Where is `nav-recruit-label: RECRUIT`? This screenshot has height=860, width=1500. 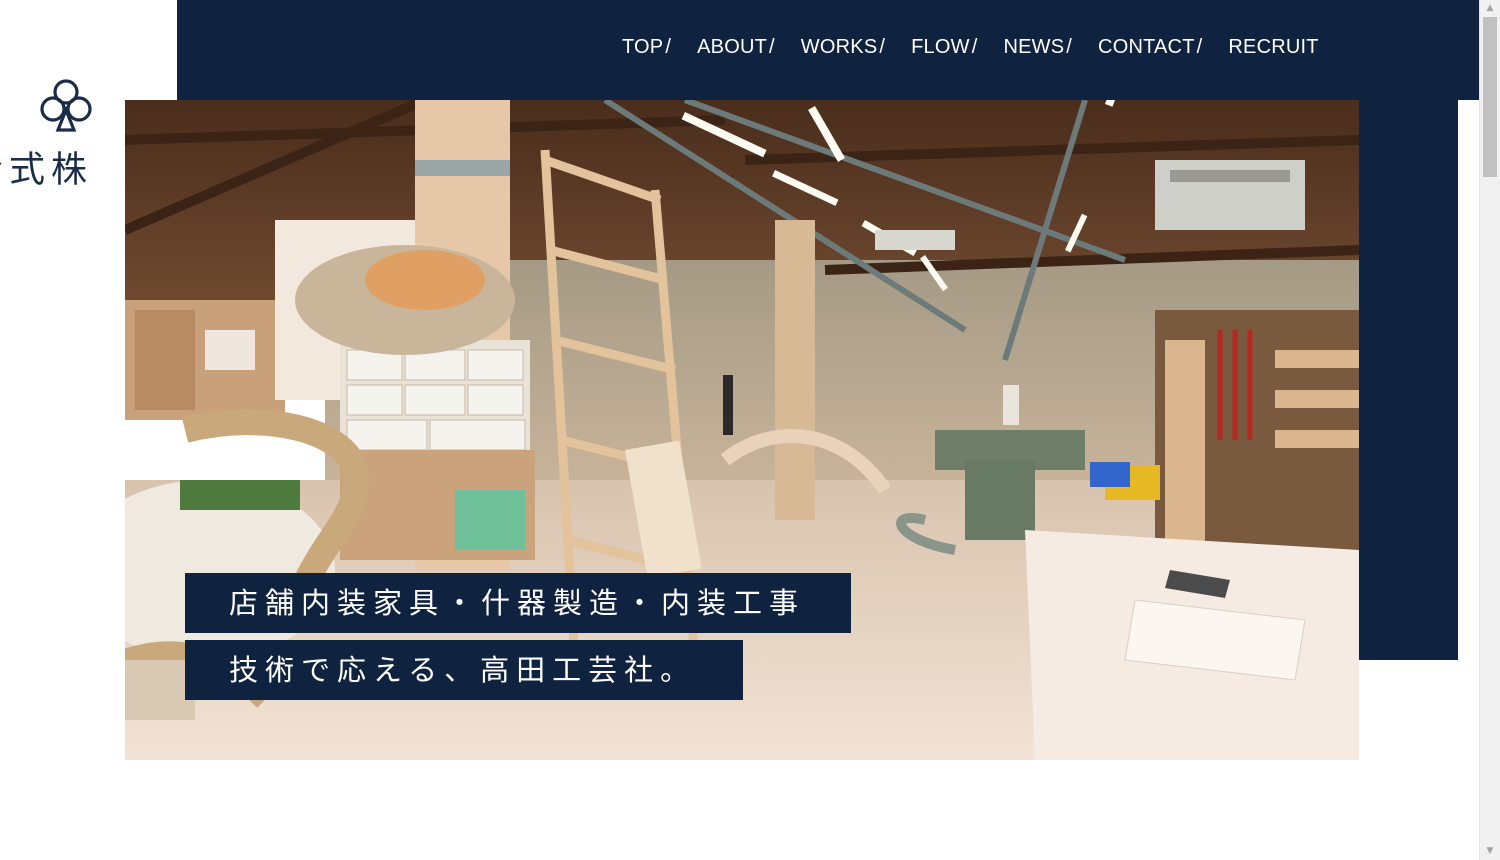
nav-recruit-label: RECRUIT is located at coordinates (1273, 47).